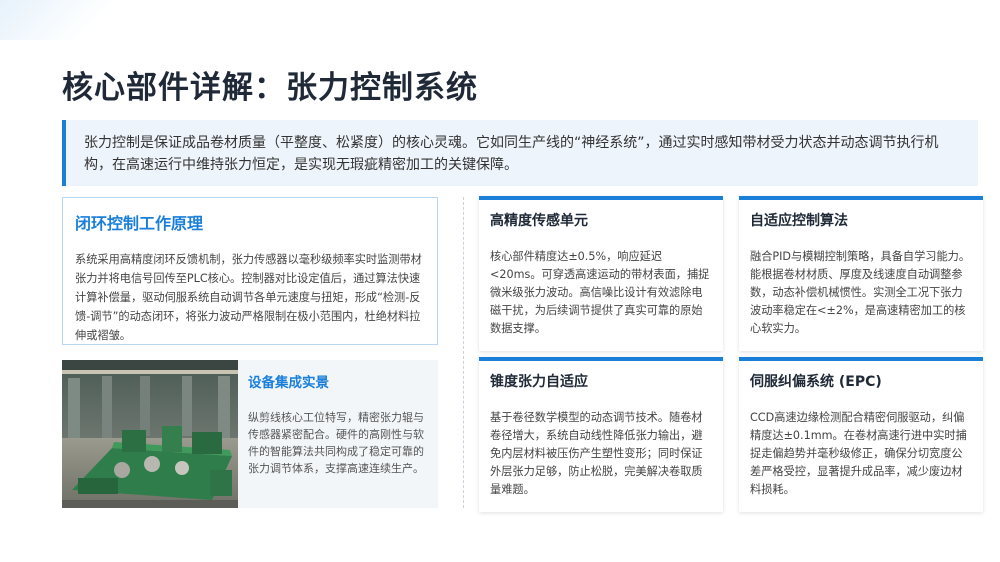 Image resolution: width=1000 pixels, height=562 pixels. Describe the element at coordinates (816, 382) in the screenshot. I see `card-heading: 伺服纠偏系统 (EPC)` at that location.